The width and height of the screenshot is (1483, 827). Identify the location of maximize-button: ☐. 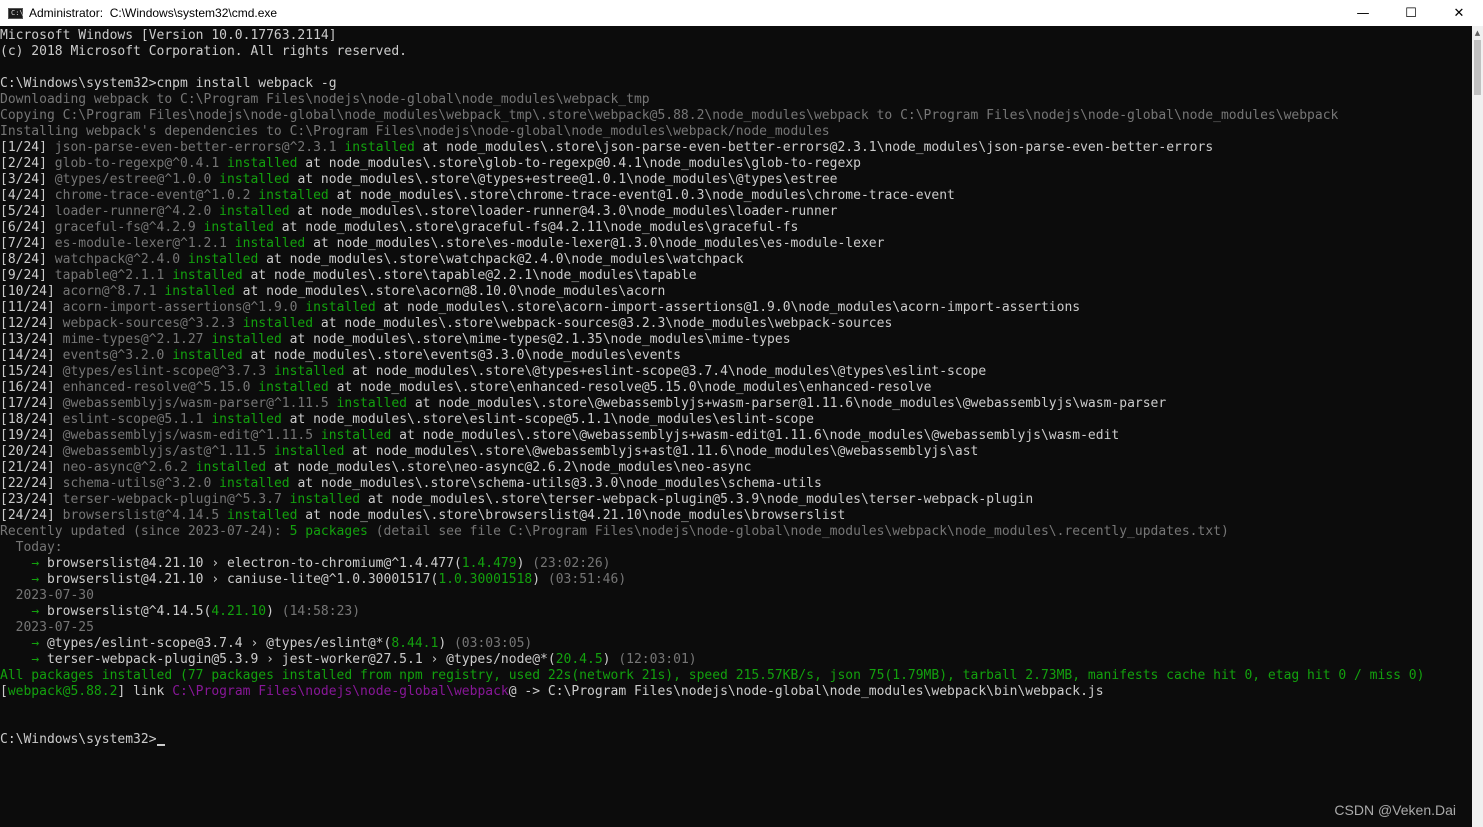
(1411, 13).